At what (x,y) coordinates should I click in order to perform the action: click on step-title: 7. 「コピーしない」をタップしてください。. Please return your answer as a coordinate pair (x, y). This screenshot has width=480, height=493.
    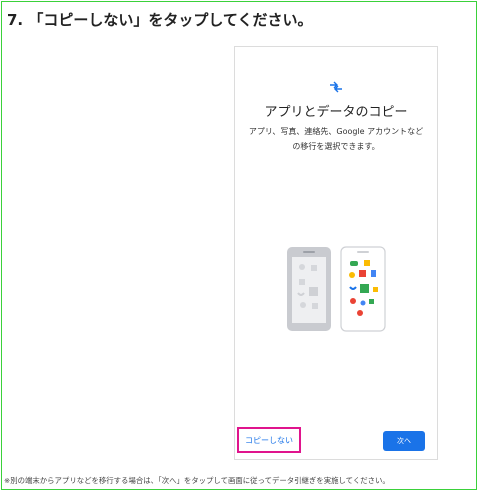
    Looking at the image, I should click on (160, 20).